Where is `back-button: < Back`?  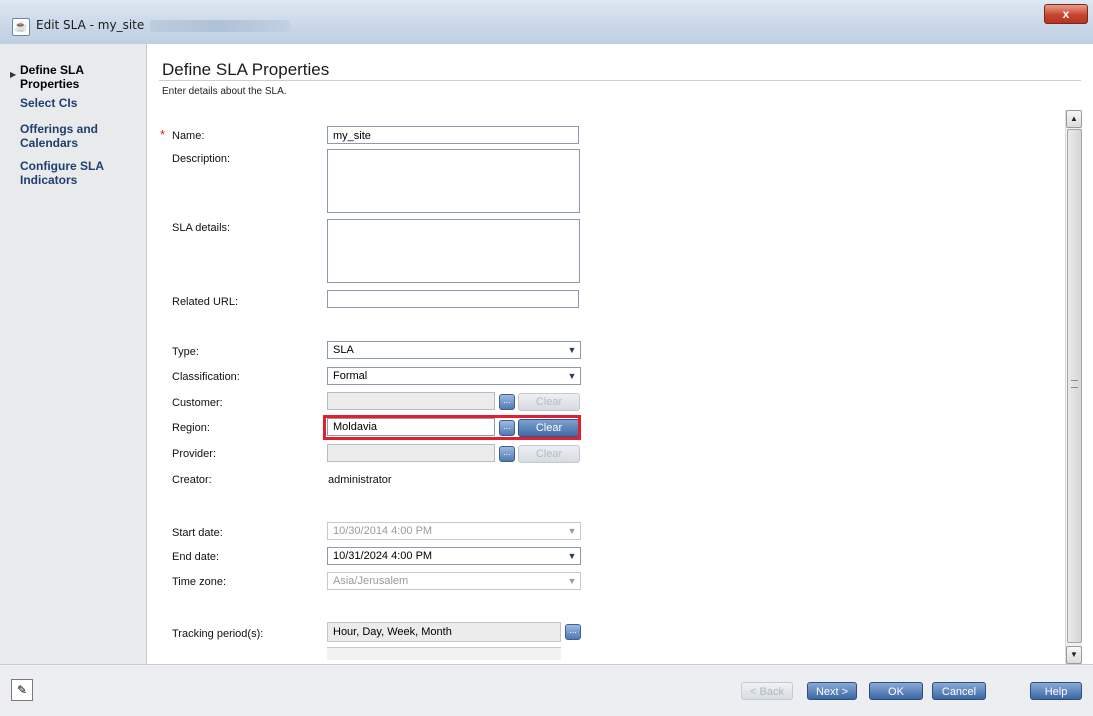
back-button: < Back is located at coordinates (767, 691).